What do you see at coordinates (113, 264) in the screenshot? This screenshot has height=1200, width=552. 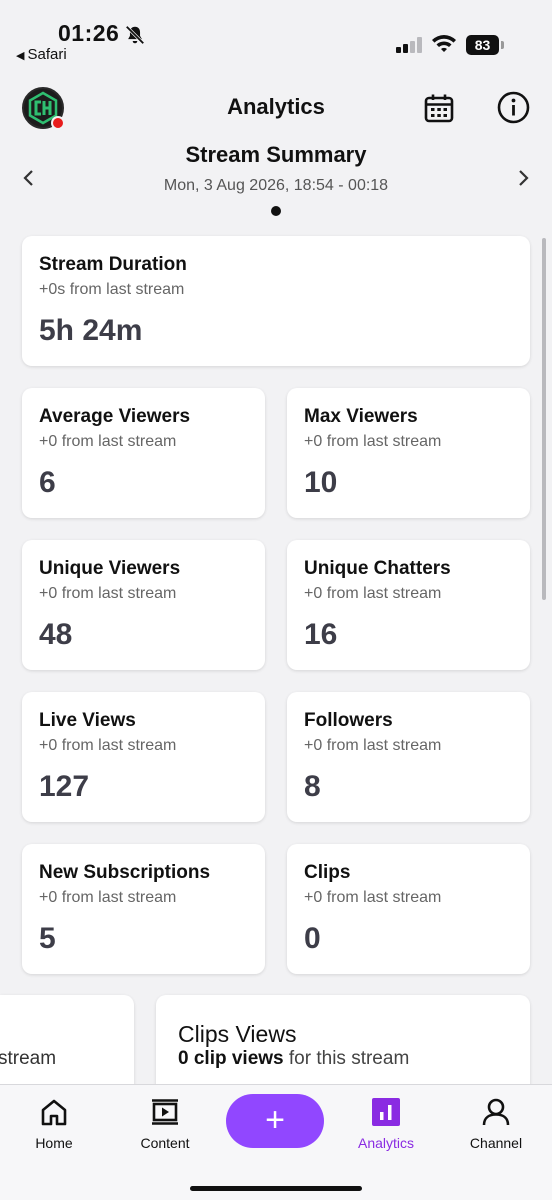 I see `stat-card-title: Stream Duration` at bounding box center [113, 264].